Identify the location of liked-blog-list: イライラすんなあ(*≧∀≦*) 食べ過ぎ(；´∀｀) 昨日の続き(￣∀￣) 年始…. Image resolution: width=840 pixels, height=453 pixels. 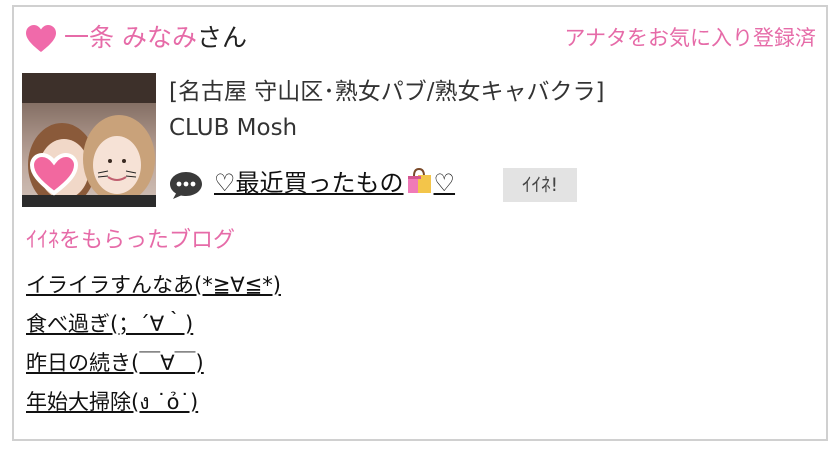
(153, 349).